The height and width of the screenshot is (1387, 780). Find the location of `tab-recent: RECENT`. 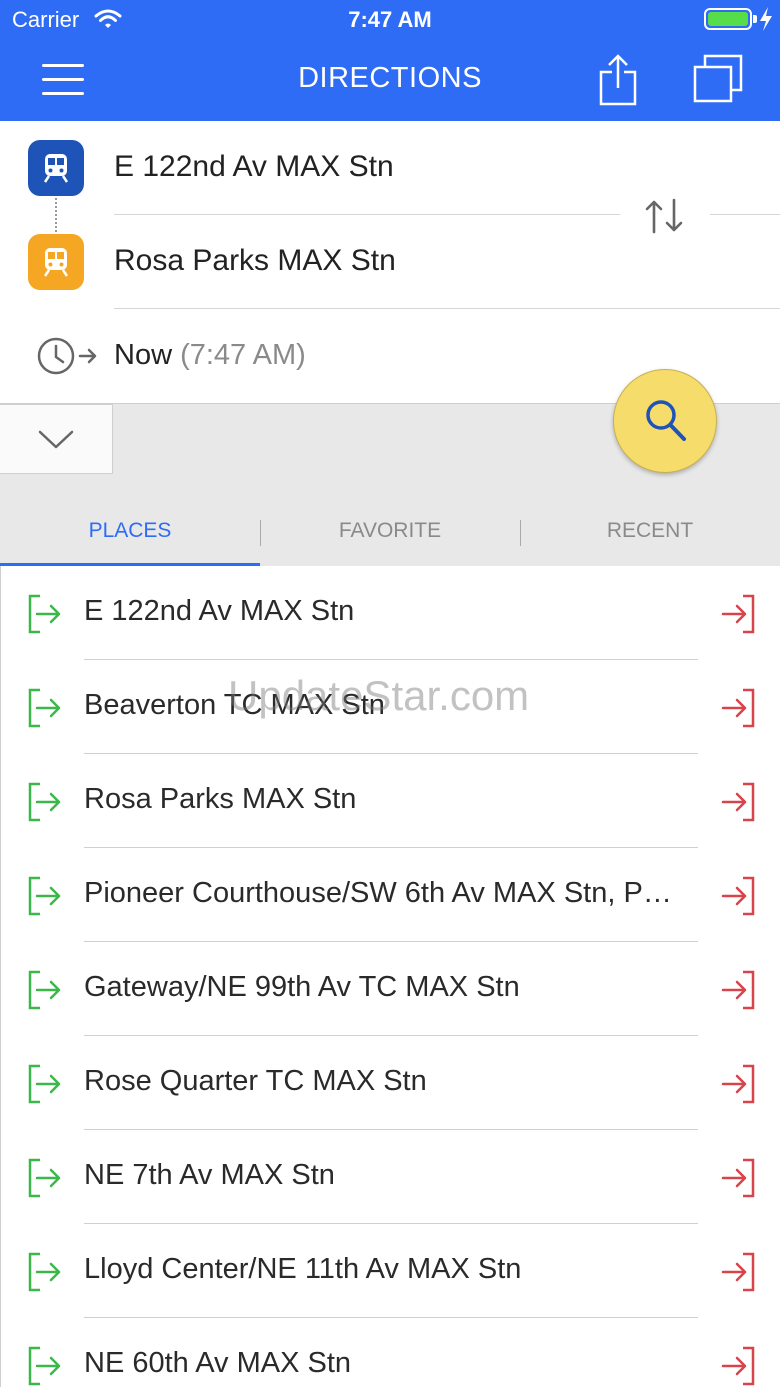

tab-recent: RECENT is located at coordinates (650, 531).